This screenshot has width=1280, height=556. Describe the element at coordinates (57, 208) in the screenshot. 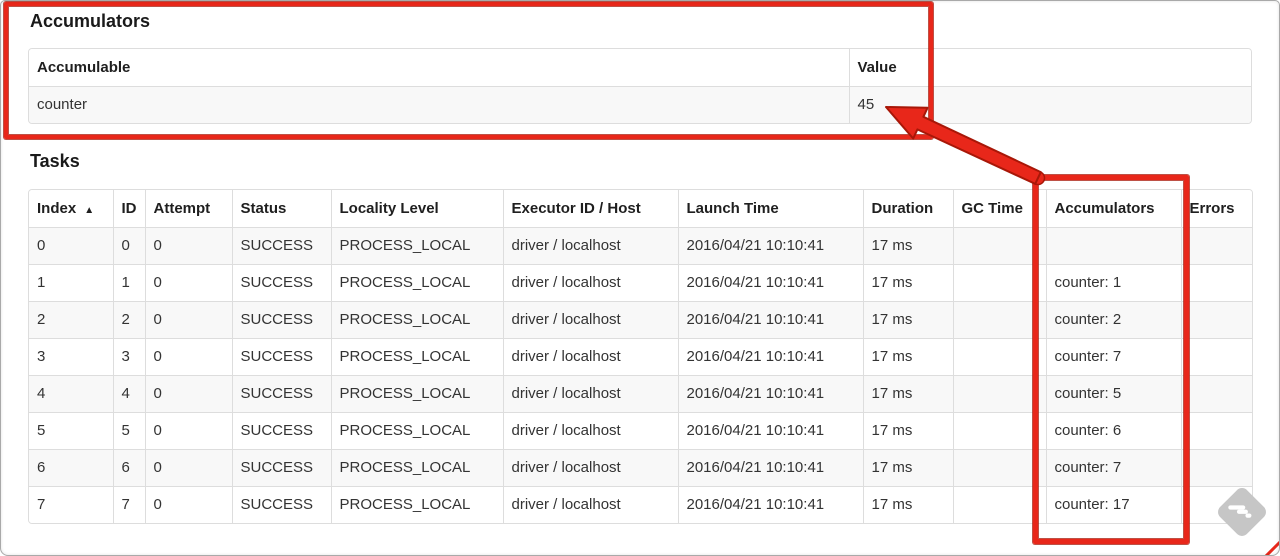

I see `index-header-label: Index` at that location.